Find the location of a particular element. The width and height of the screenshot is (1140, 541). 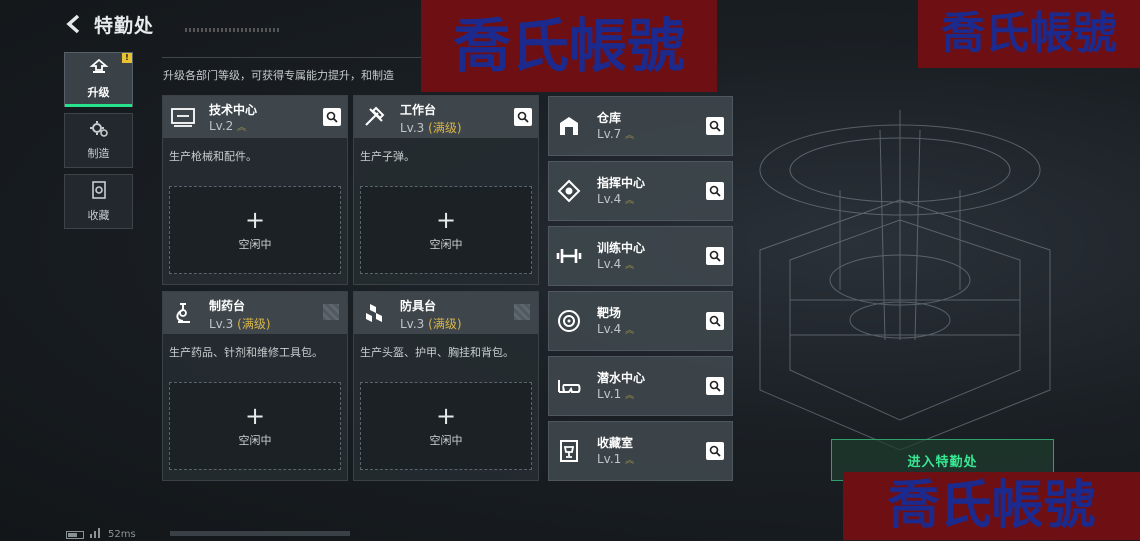

card-level: Lv.2 ︽ is located at coordinates (228, 126).